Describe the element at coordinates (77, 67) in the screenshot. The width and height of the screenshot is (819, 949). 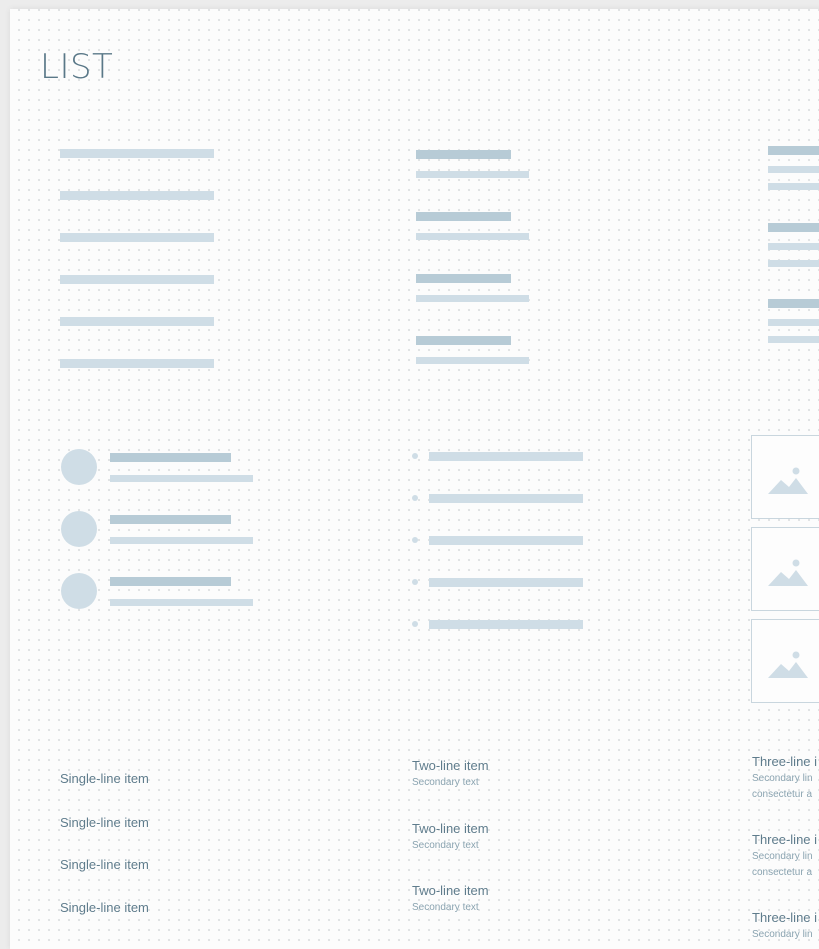
I see `page-title: LIST` at that location.